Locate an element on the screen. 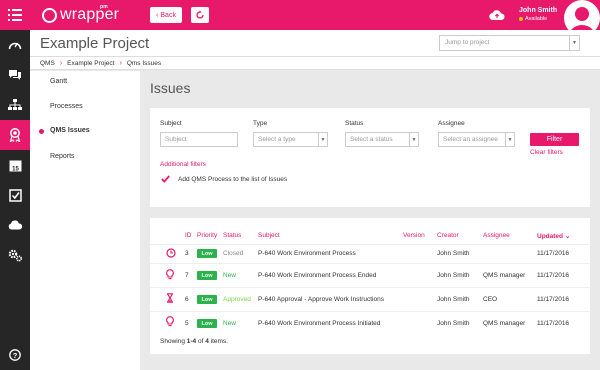 The width and height of the screenshot is (600, 370). checkbox-icon is located at coordinates (15, 195).